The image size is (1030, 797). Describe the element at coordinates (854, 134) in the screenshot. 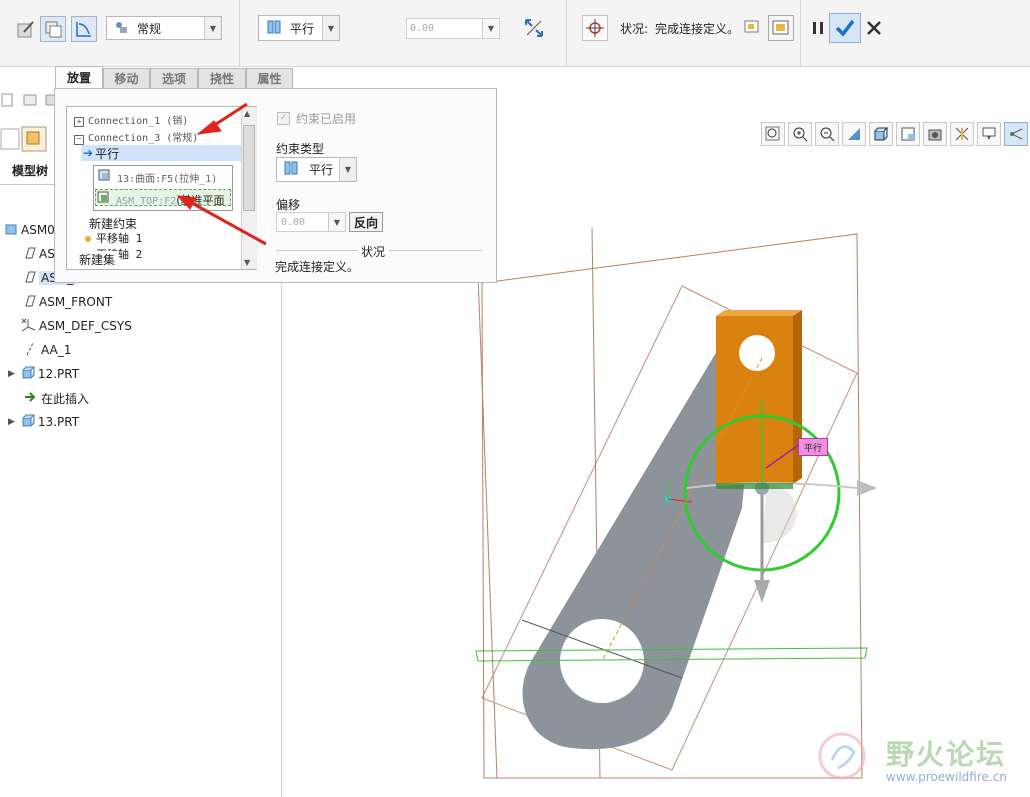

I see `repaint-icon` at that location.